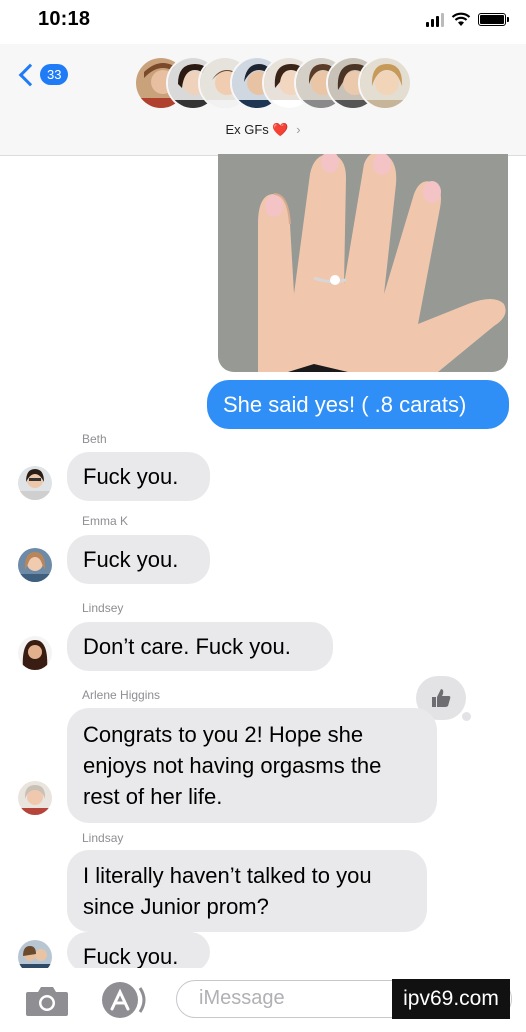 The image size is (526, 1032). What do you see at coordinates (298, 129) in the screenshot?
I see `chevron-right-icon: ›` at bounding box center [298, 129].